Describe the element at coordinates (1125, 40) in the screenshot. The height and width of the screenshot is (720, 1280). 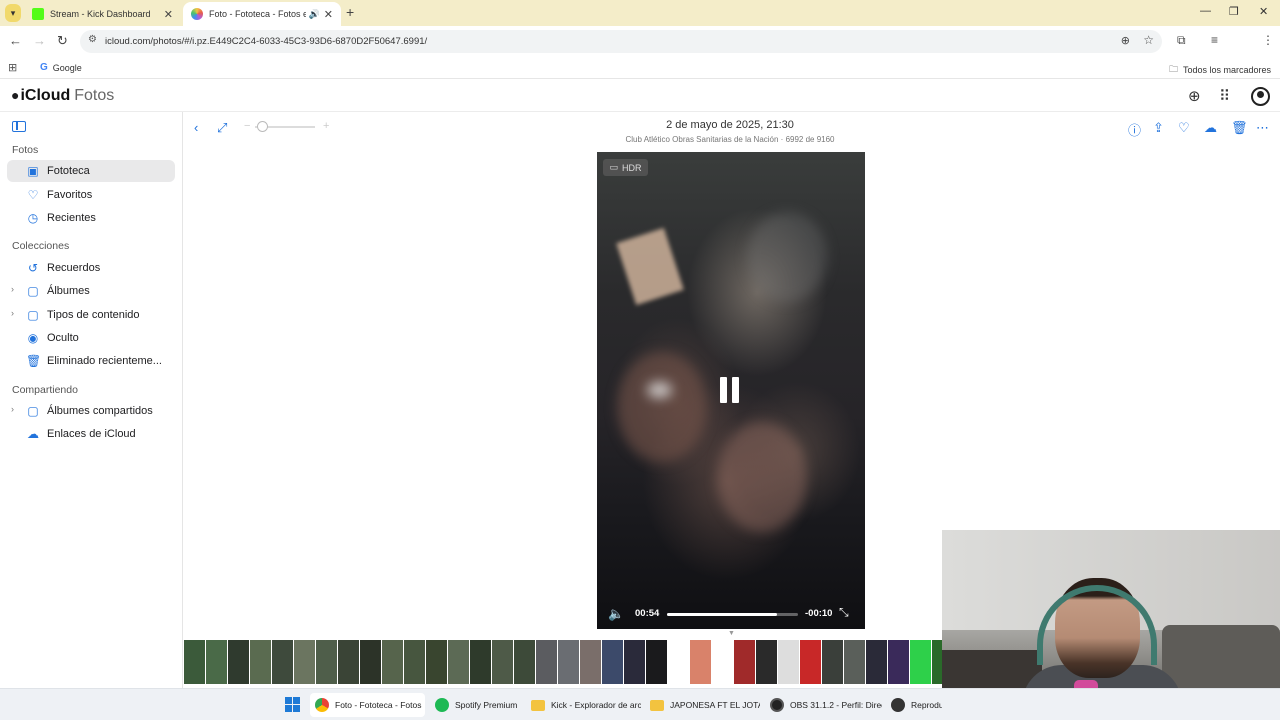
I see `zoom-icon: ⊕` at that location.